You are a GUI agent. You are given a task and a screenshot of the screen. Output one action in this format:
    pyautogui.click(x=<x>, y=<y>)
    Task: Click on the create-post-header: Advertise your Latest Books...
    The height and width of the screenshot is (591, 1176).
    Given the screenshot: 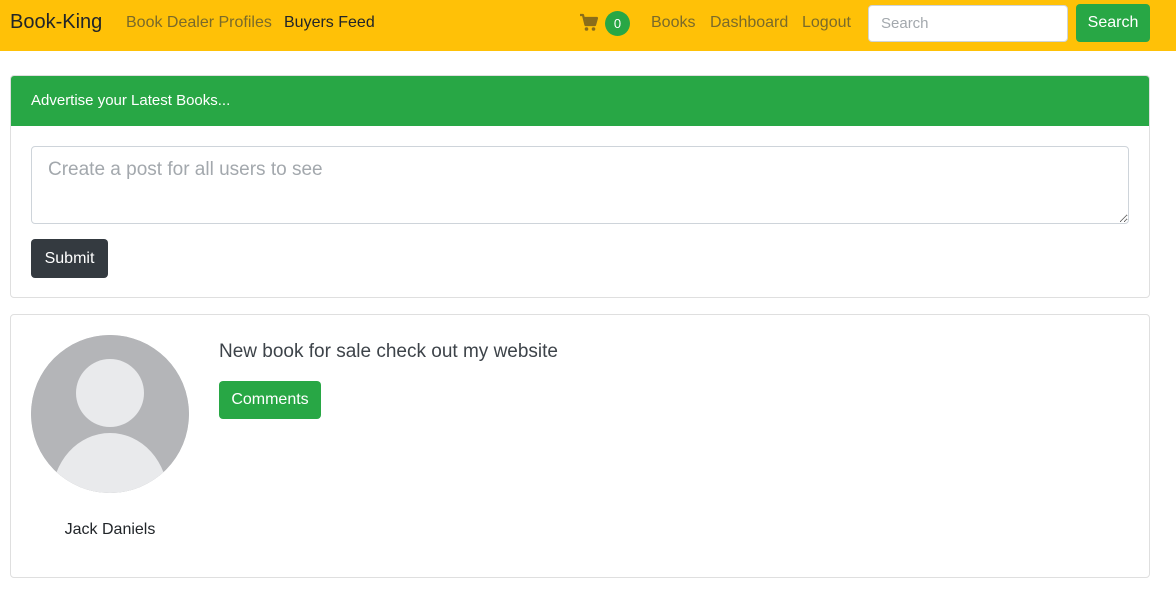 What is the action you would take?
    pyautogui.click(x=580, y=101)
    